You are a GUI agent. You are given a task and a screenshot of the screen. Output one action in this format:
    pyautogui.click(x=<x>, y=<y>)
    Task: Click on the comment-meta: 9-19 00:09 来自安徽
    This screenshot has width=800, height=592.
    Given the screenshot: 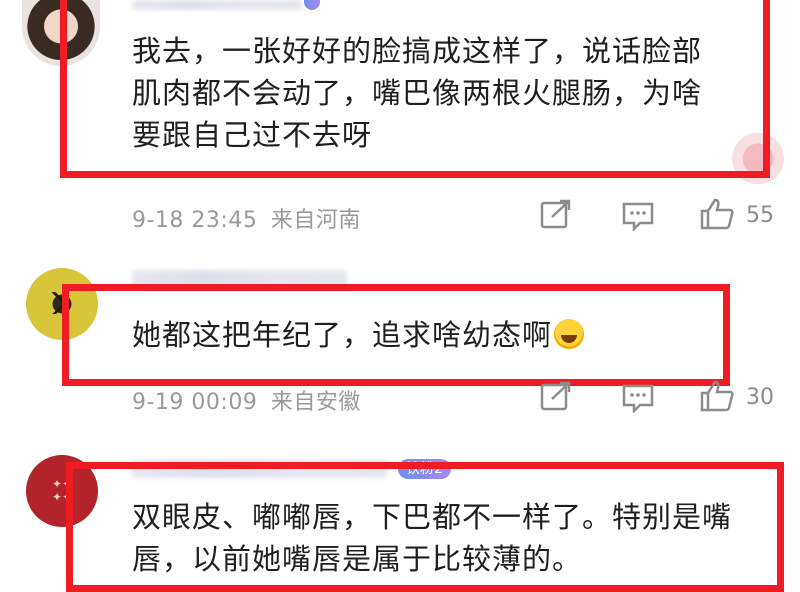 What is the action you would take?
    pyautogui.click(x=246, y=400)
    